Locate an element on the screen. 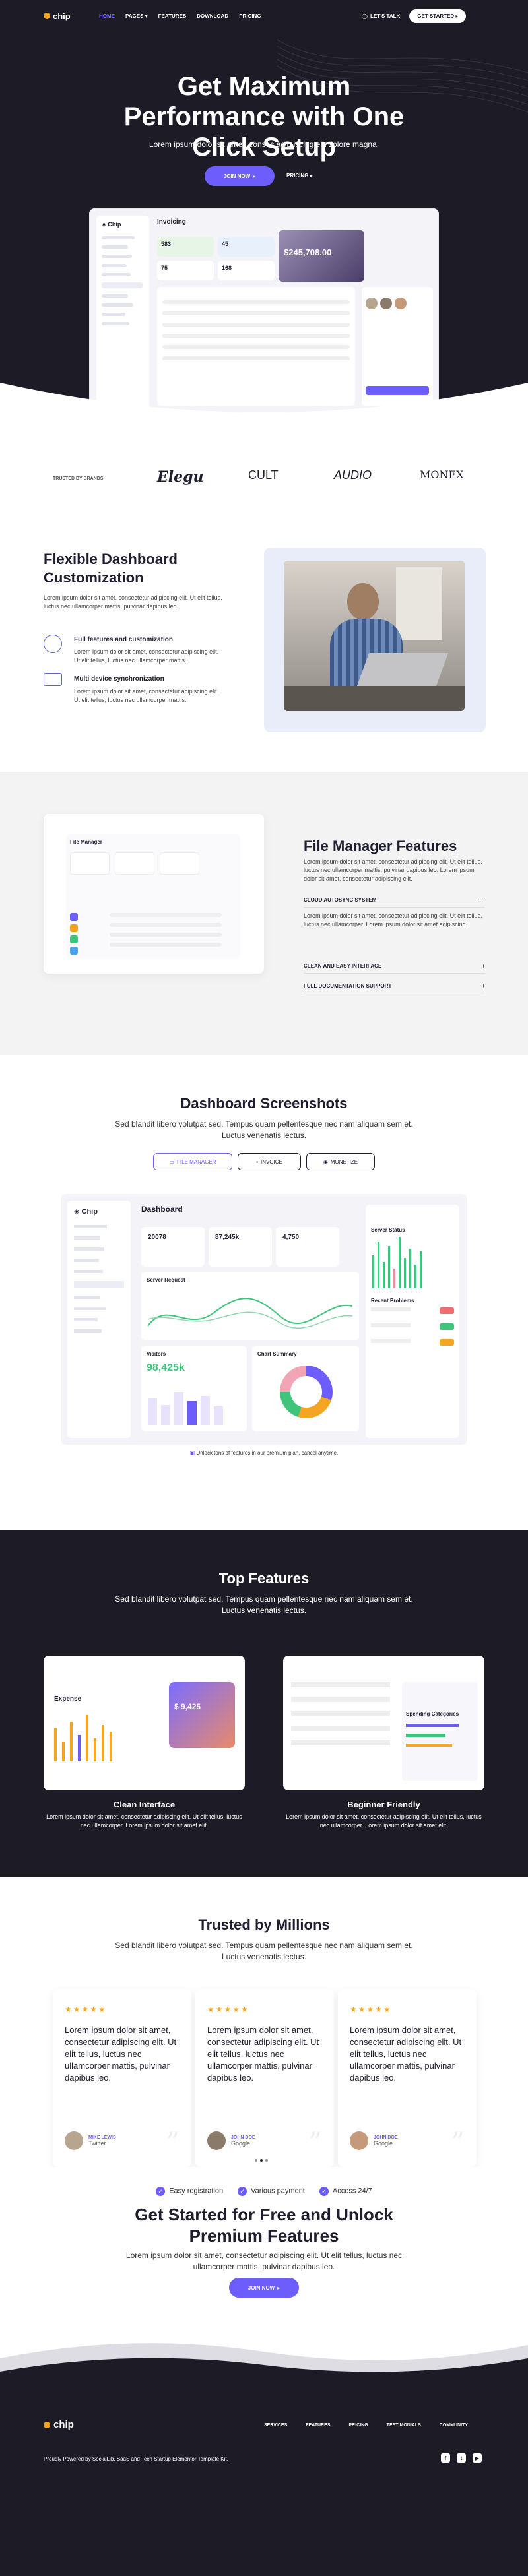 The image size is (528, 2576). dash-stat: 4,750 is located at coordinates (291, 1237).